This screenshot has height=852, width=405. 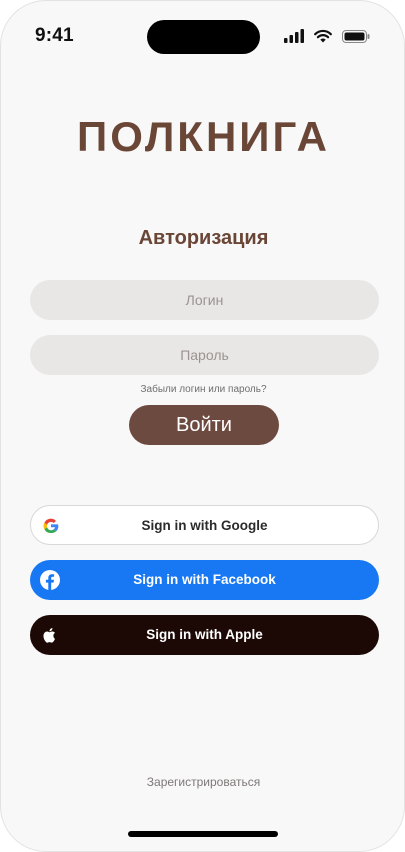 What do you see at coordinates (323, 36) in the screenshot?
I see `wifi-icon` at bounding box center [323, 36].